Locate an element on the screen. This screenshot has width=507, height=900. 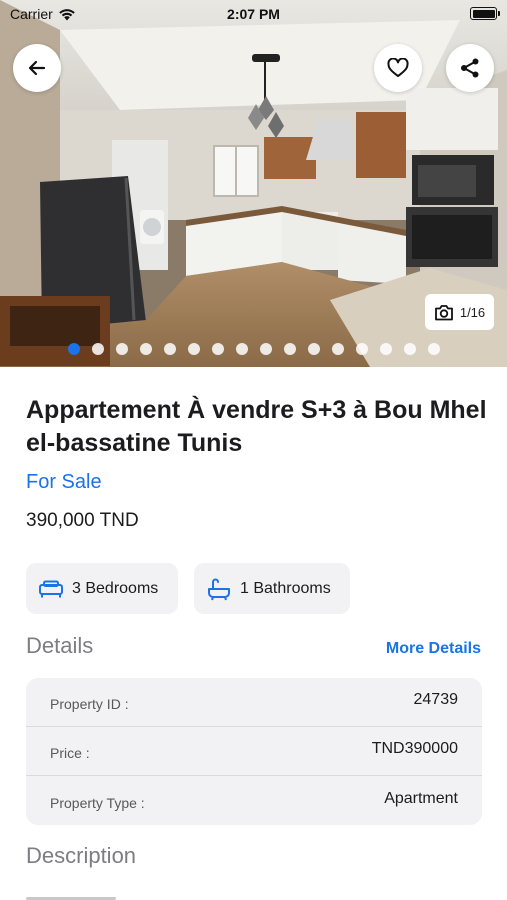
details-row-property-type: Property Type : Apartment is located at coordinates (254, 800).